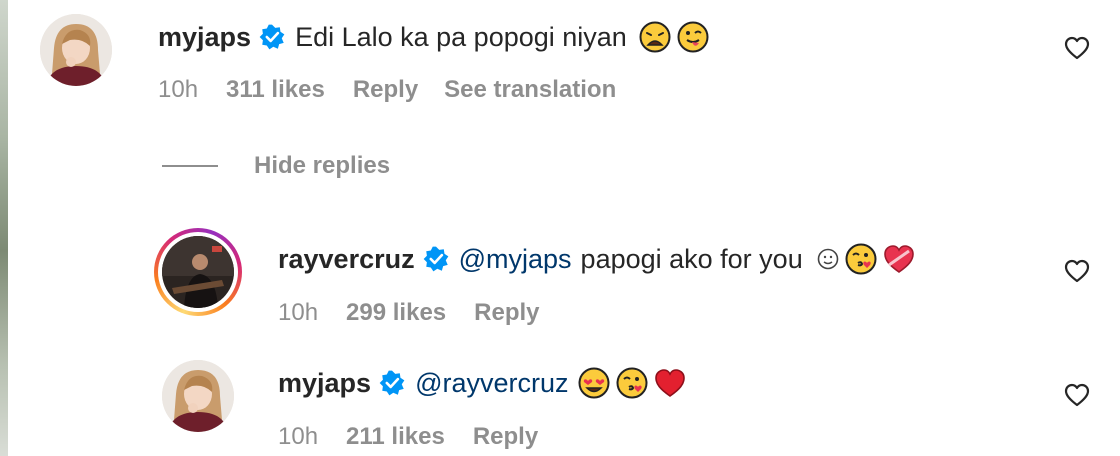 This screenshot has height=456, width=1120. Describe the element at coordinates (530, 90) in the screenshot. I see `see-translation-button: See translation` at that location.